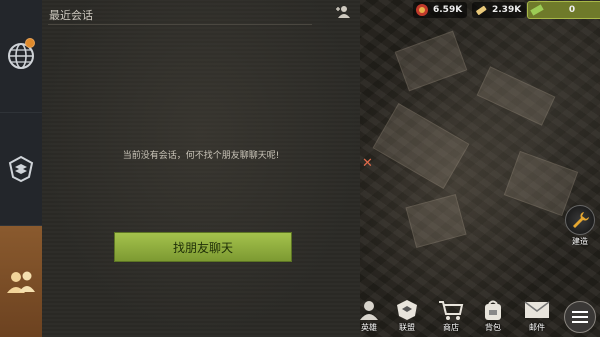 Image resolution: width=600 pixels, height=337 pixels. I want to click on nav-shop: 商店, so click(451, 315).